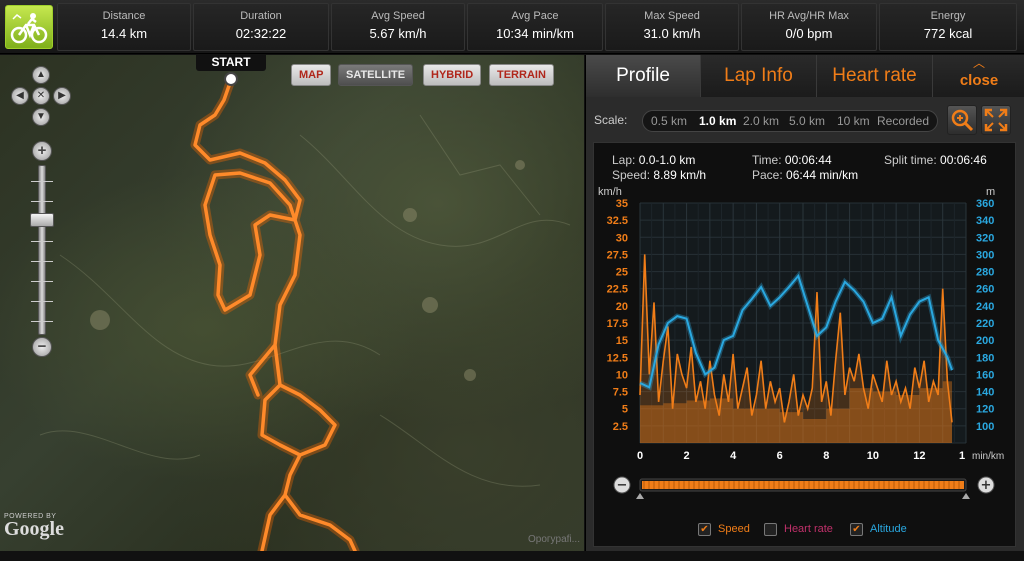  Describe the element at coordinates (853, 121) in the screenshot. I see `scale-option-10km: 10 km` at that location.